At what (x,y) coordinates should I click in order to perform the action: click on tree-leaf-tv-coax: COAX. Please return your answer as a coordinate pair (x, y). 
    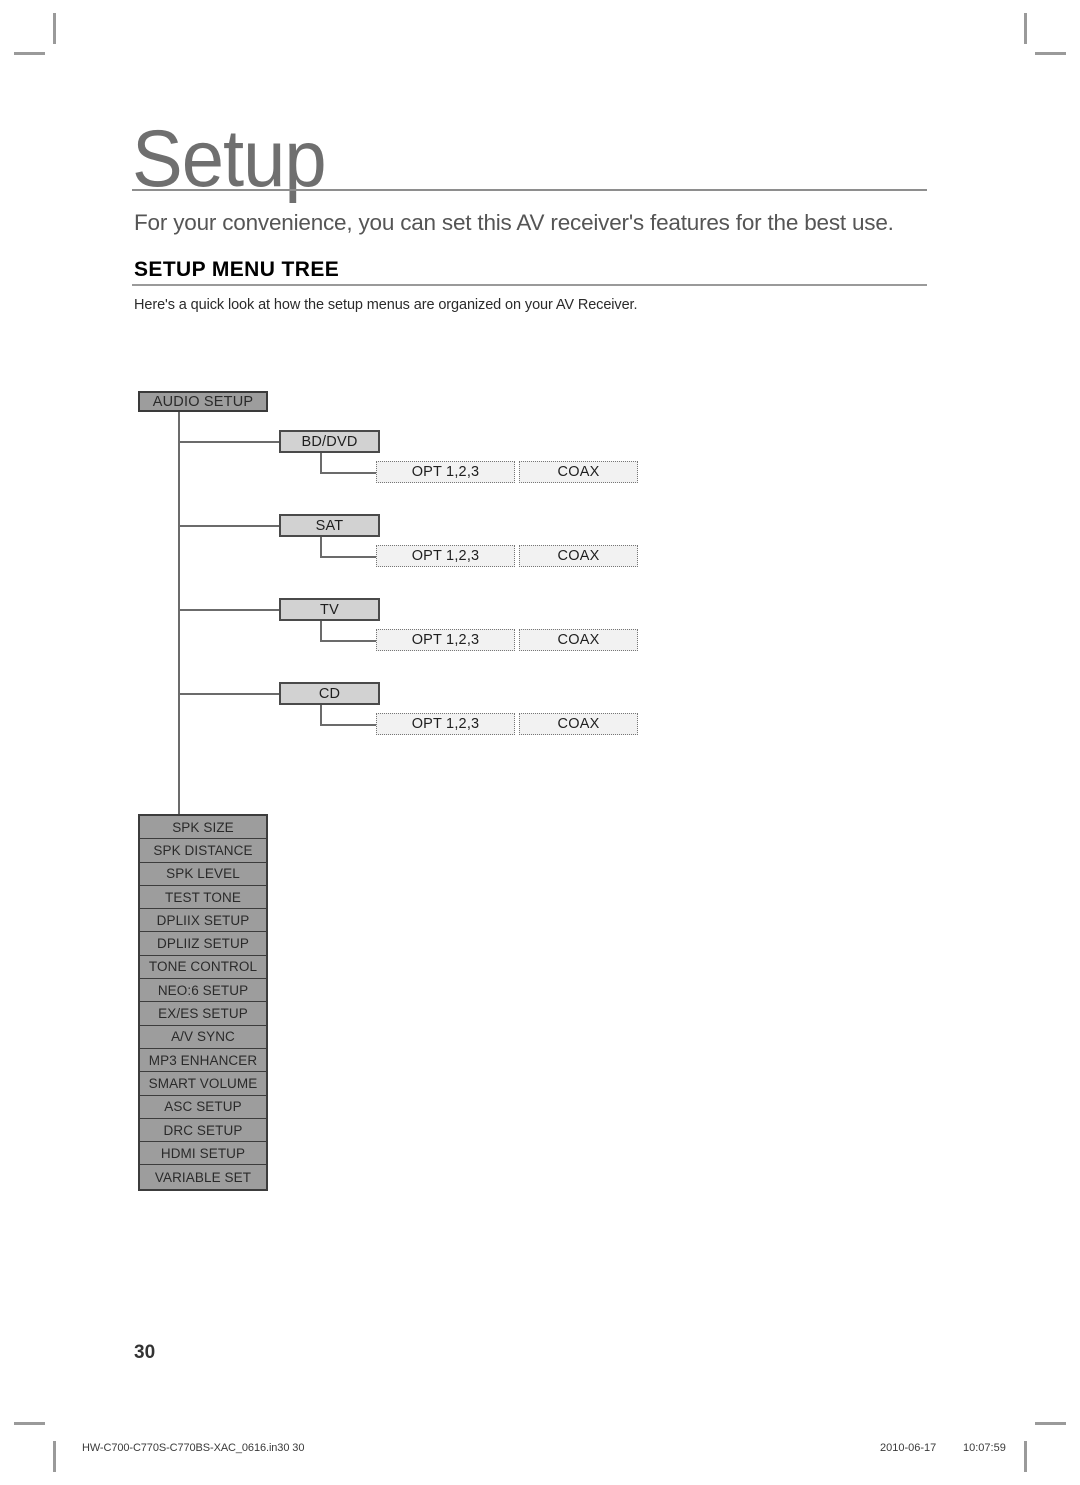
    Looking at the image, I should click on (578, 640).